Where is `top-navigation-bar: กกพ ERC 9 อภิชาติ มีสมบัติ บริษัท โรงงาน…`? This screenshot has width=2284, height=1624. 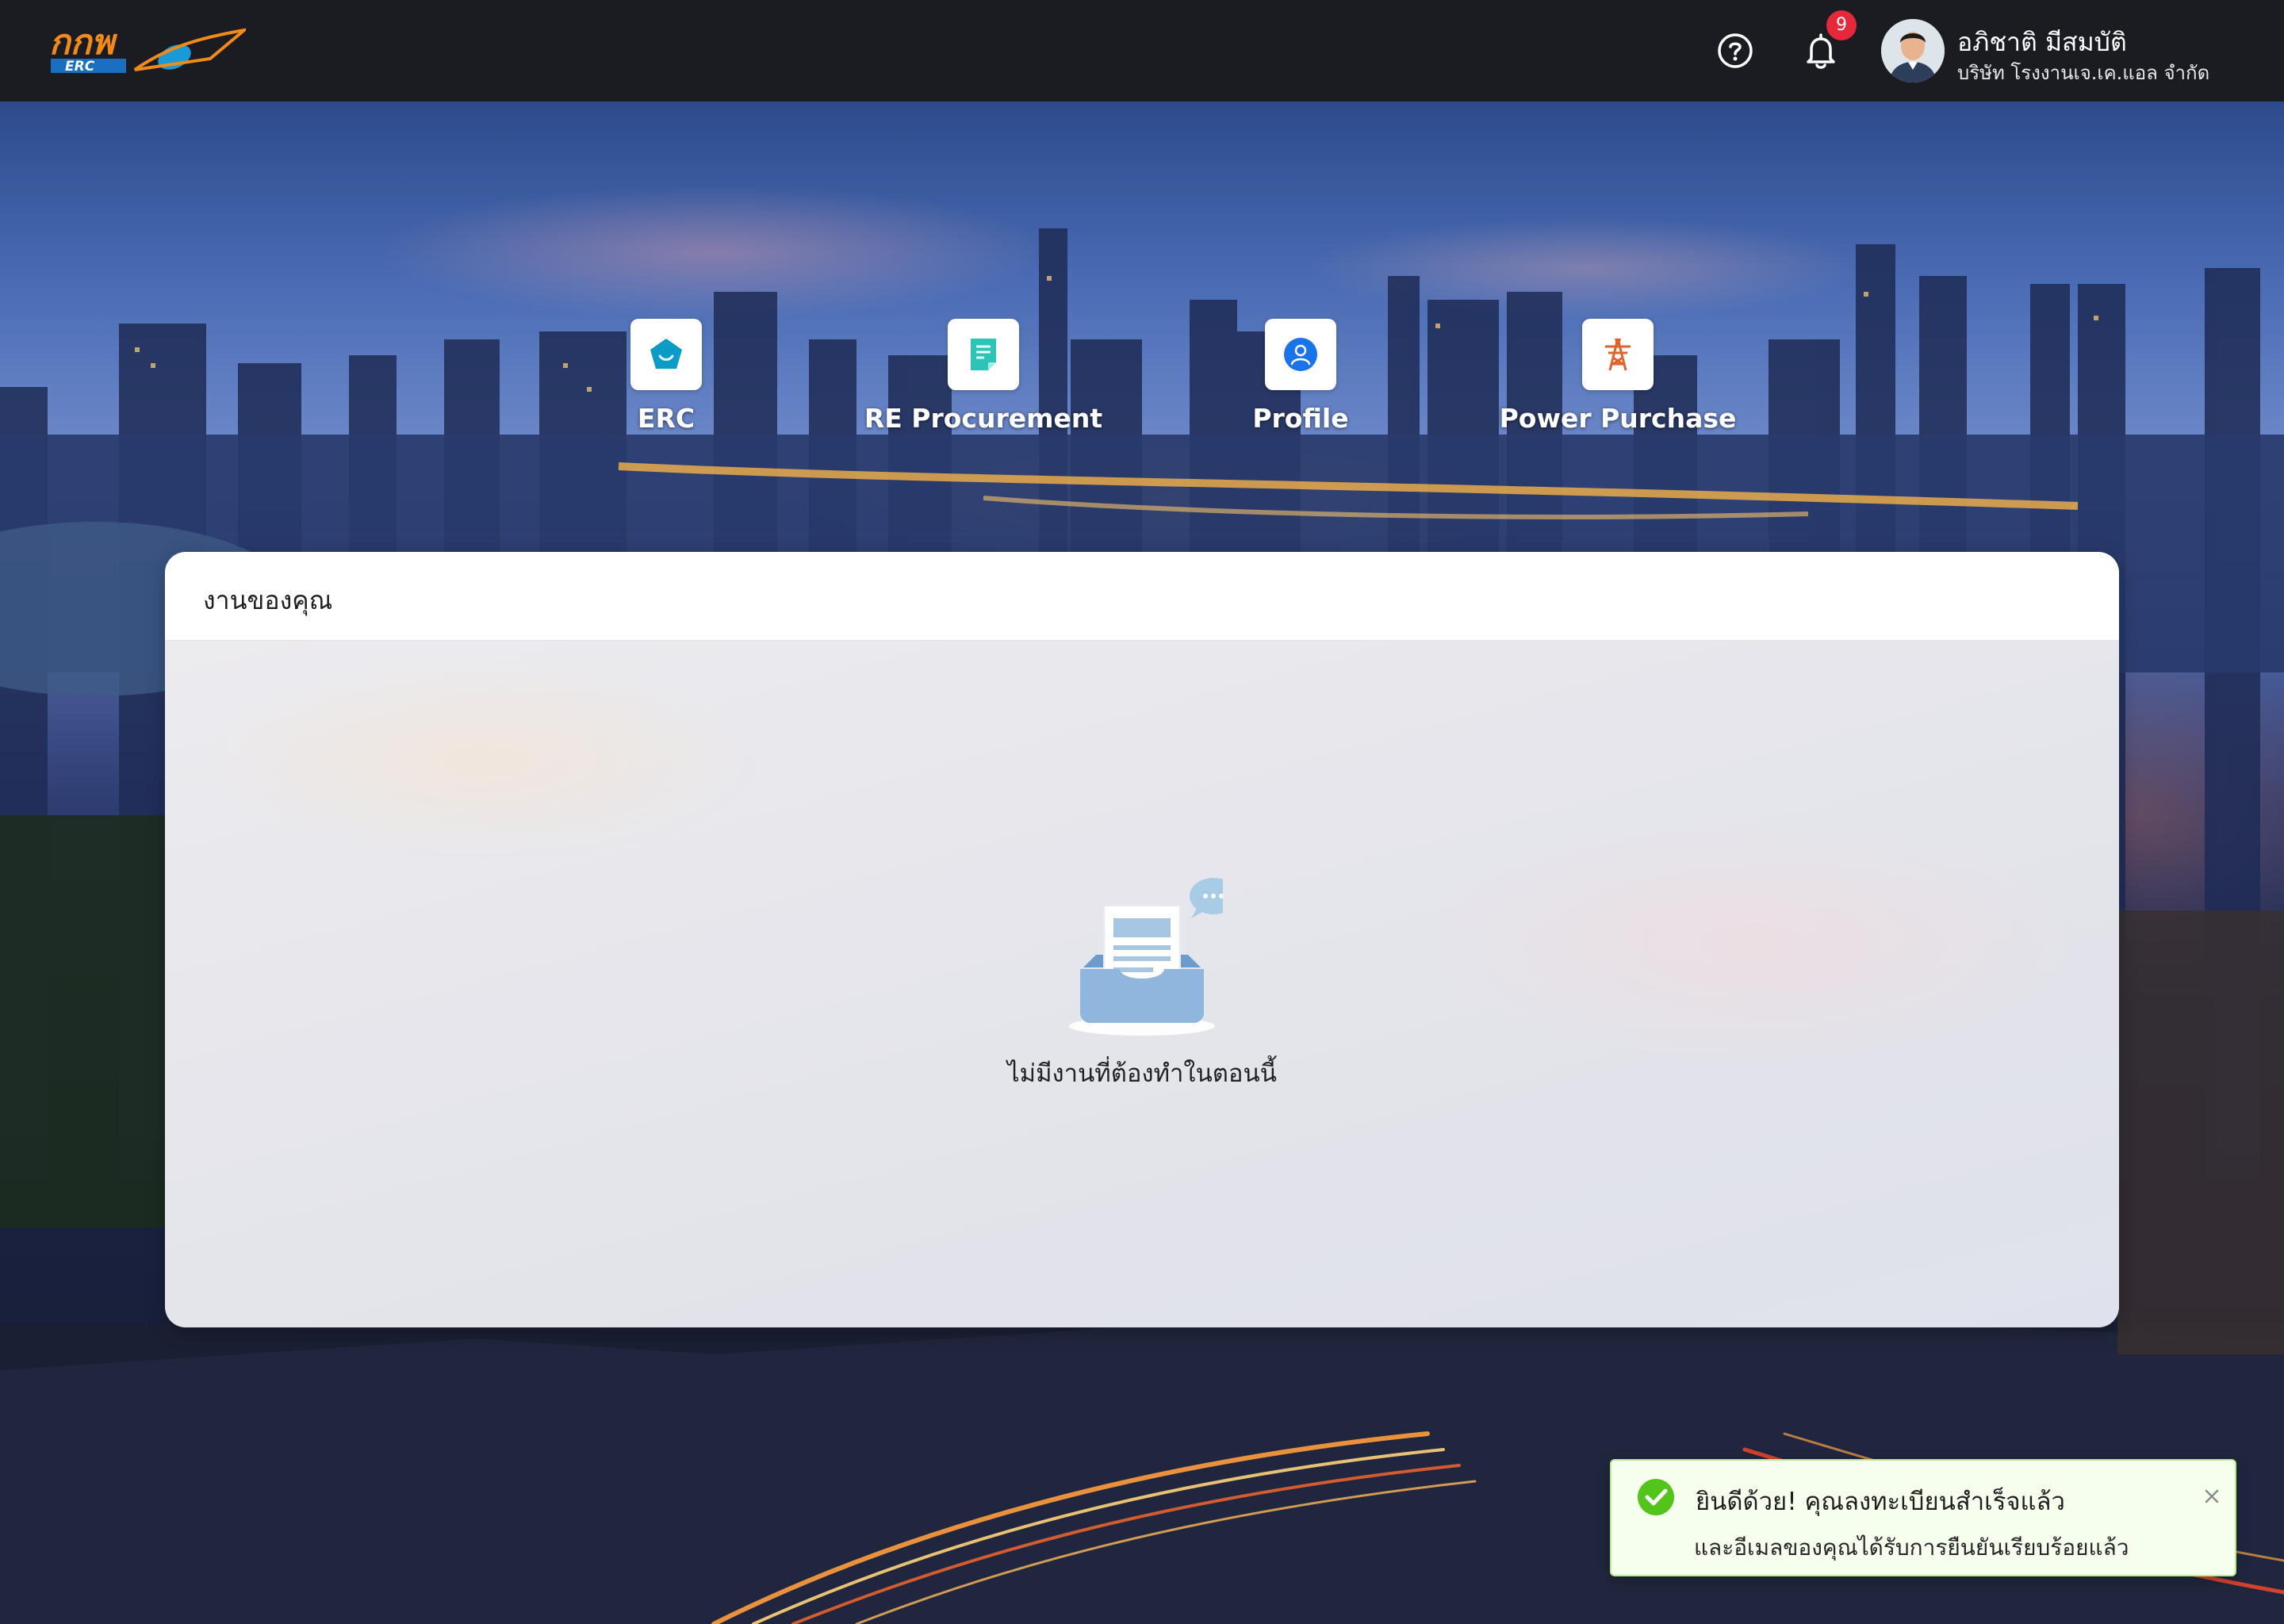 top-navigation-bar: กกพ ERC 9 อภิชาติ มีสมบัติ บริษัท โรงงาน… is located at coordinates (1142, 51).